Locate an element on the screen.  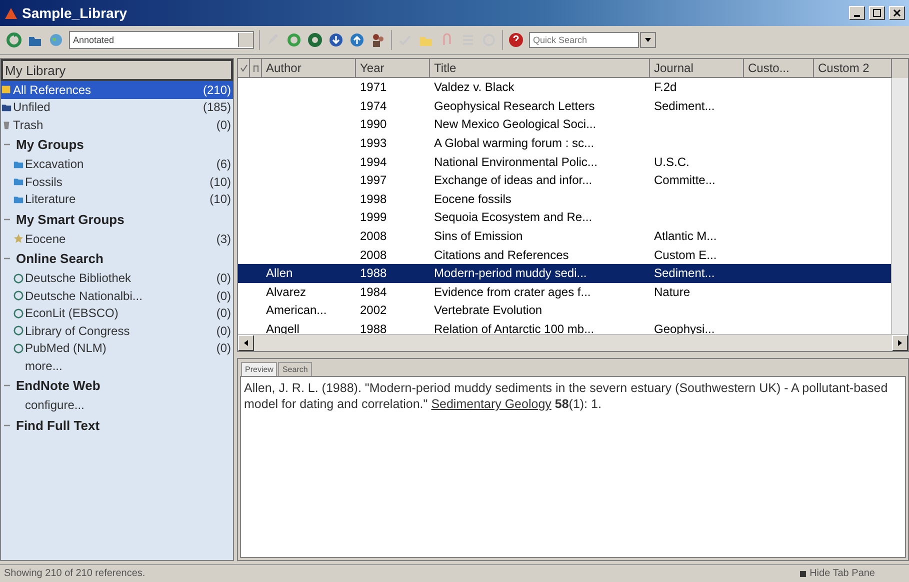
journal-cell-text: U.S.C. is located at coordinates (671, 161).